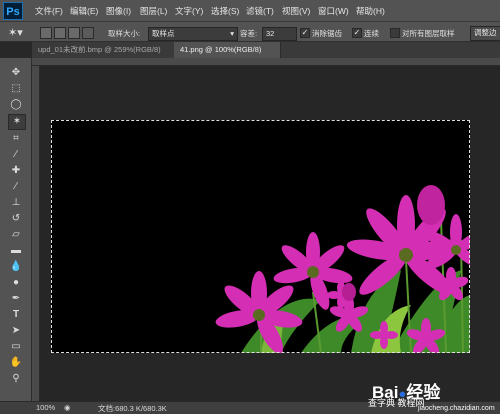 The width and height of the screenshot is (500, 414). Describe the element at coordinates (46, 33) in the screenshot. I see `new-selection-icon` at that location.